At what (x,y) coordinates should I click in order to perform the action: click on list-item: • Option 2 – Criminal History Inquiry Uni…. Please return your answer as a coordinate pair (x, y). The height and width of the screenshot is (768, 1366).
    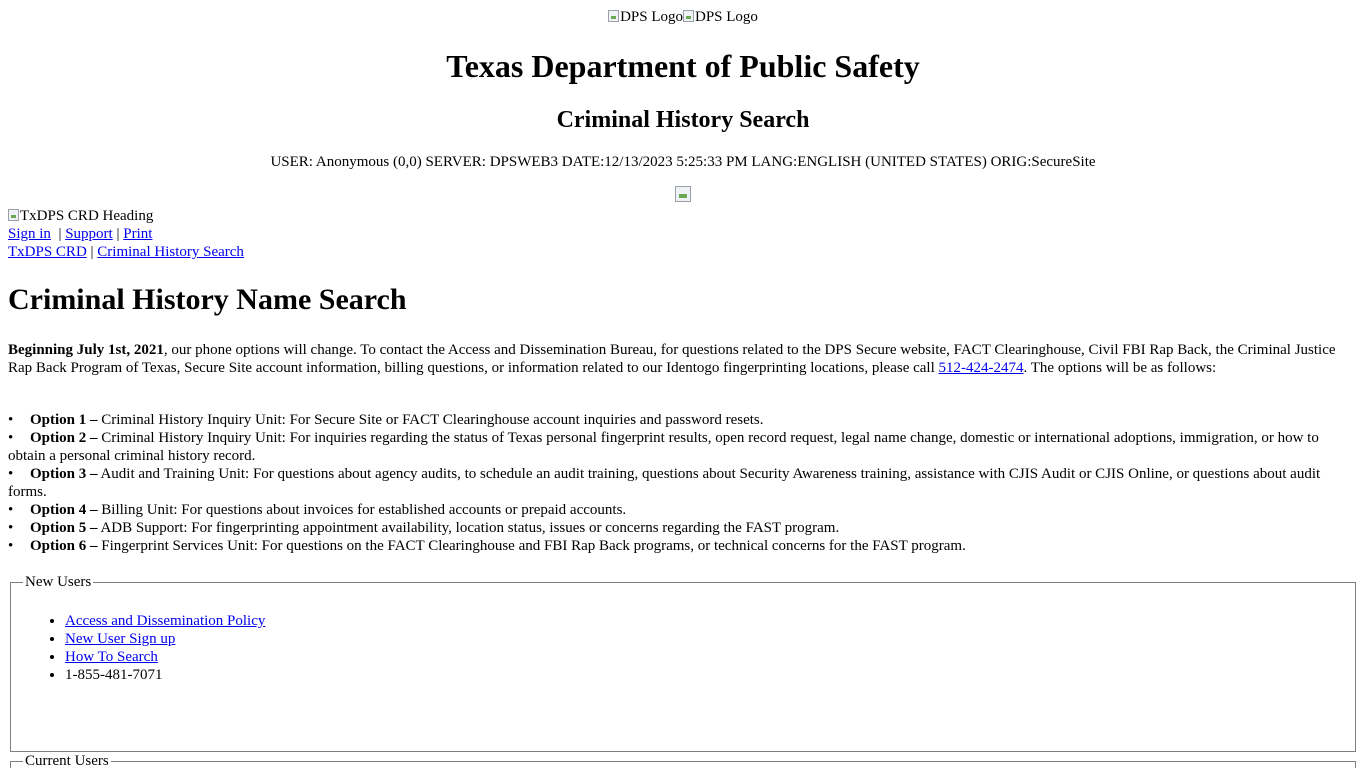
    Looking at the image, I should click on (663, 447).